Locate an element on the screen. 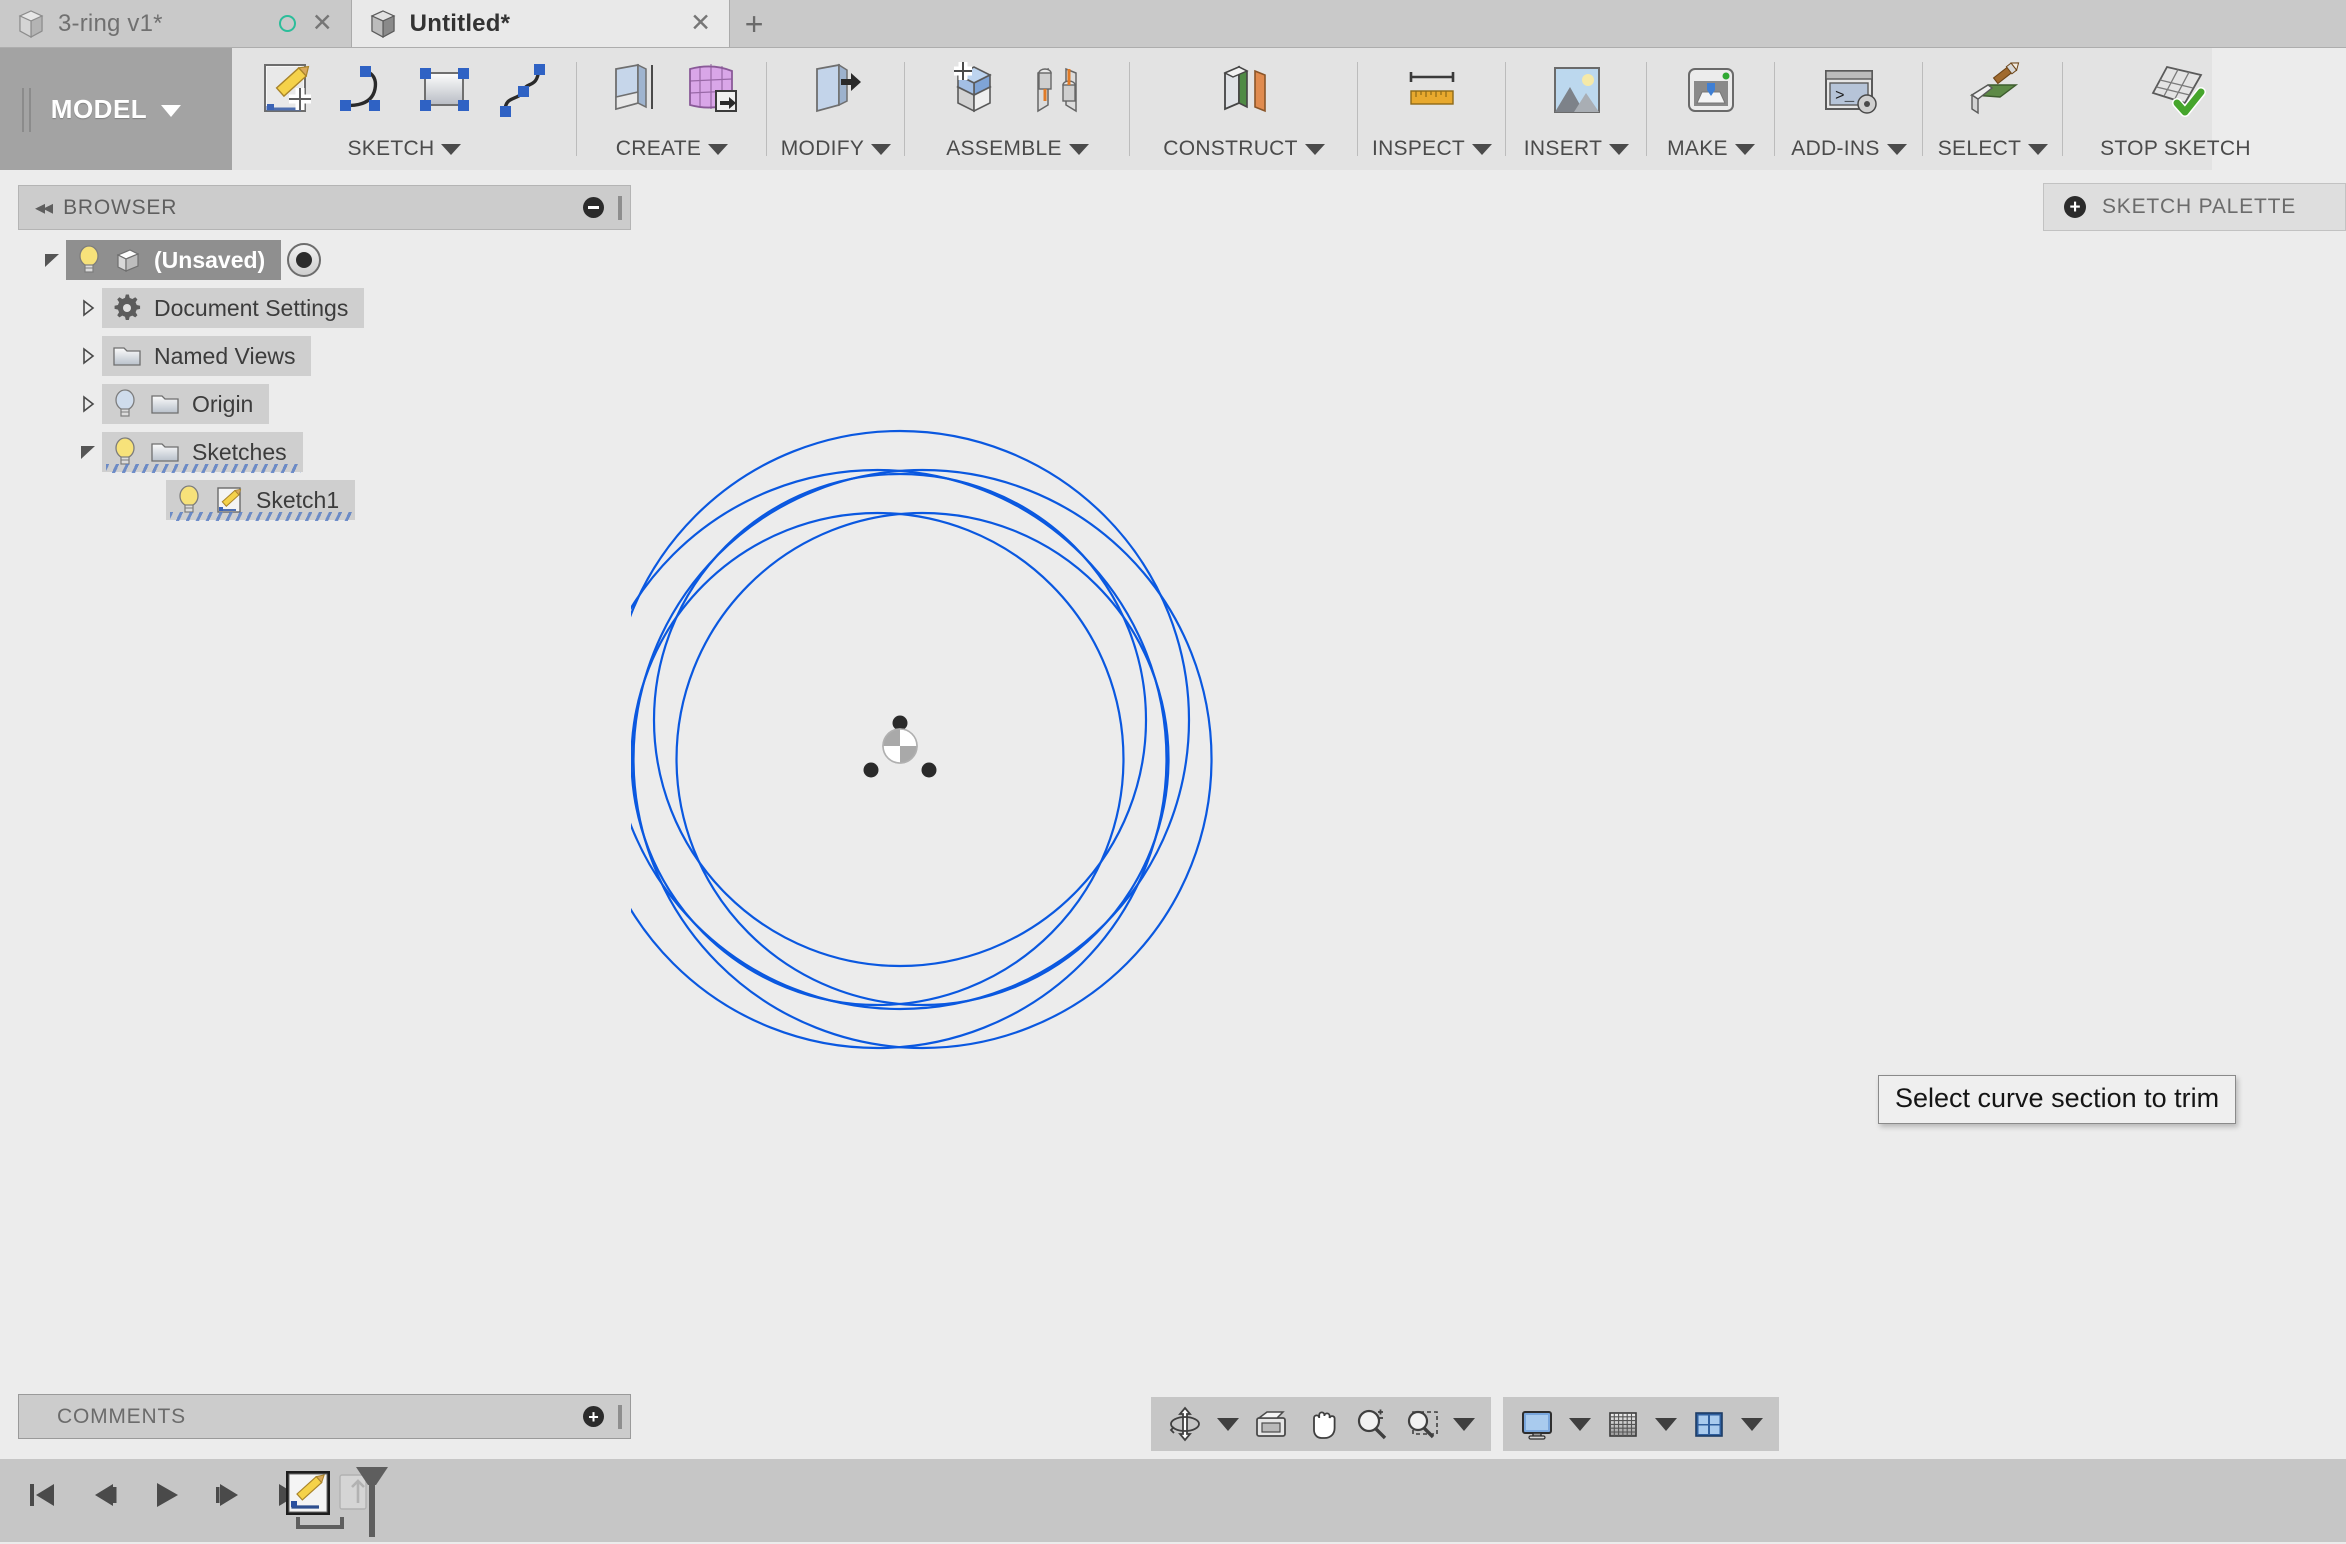  tree-item-named-views: Named Views is located at coordinates (207, 356).